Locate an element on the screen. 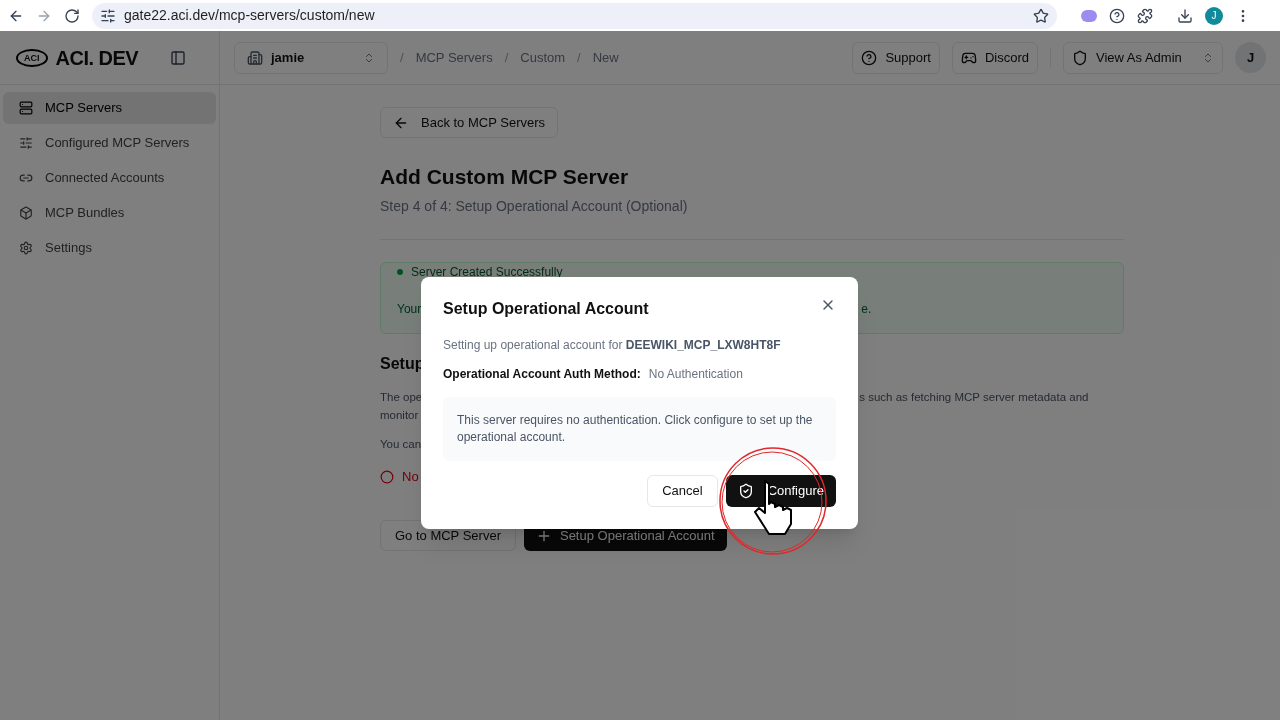 Image resolution: width=1280 pixels, height=720 pixels. description-text: The ope is located at coordinates (401, 397).